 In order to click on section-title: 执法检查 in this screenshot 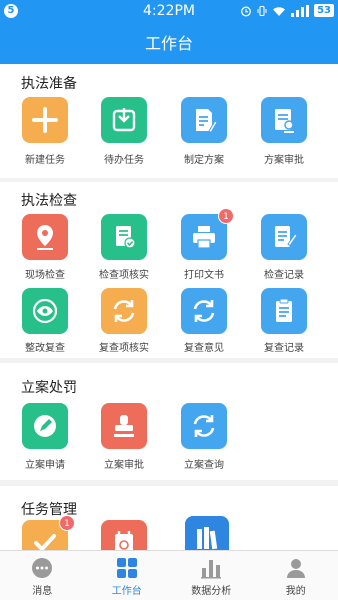, I will do `click(49, 201)`.